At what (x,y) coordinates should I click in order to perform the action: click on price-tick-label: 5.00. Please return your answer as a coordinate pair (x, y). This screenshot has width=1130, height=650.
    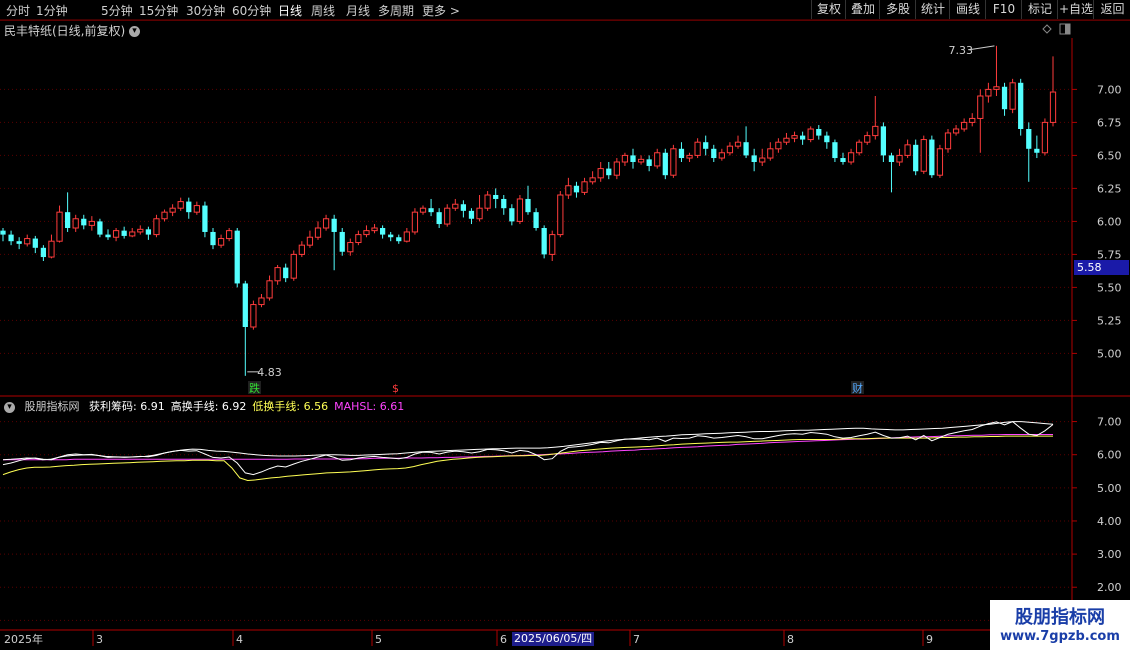
    Looking at the image, I should click on (1109, 353).